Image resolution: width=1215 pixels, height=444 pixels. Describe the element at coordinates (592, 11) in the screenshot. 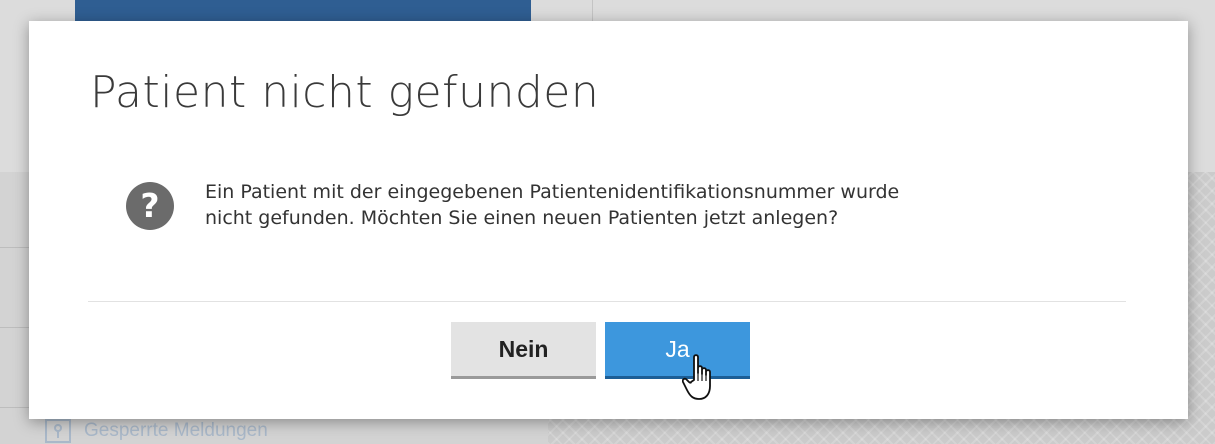

I see `background-tab-divider` at that location.